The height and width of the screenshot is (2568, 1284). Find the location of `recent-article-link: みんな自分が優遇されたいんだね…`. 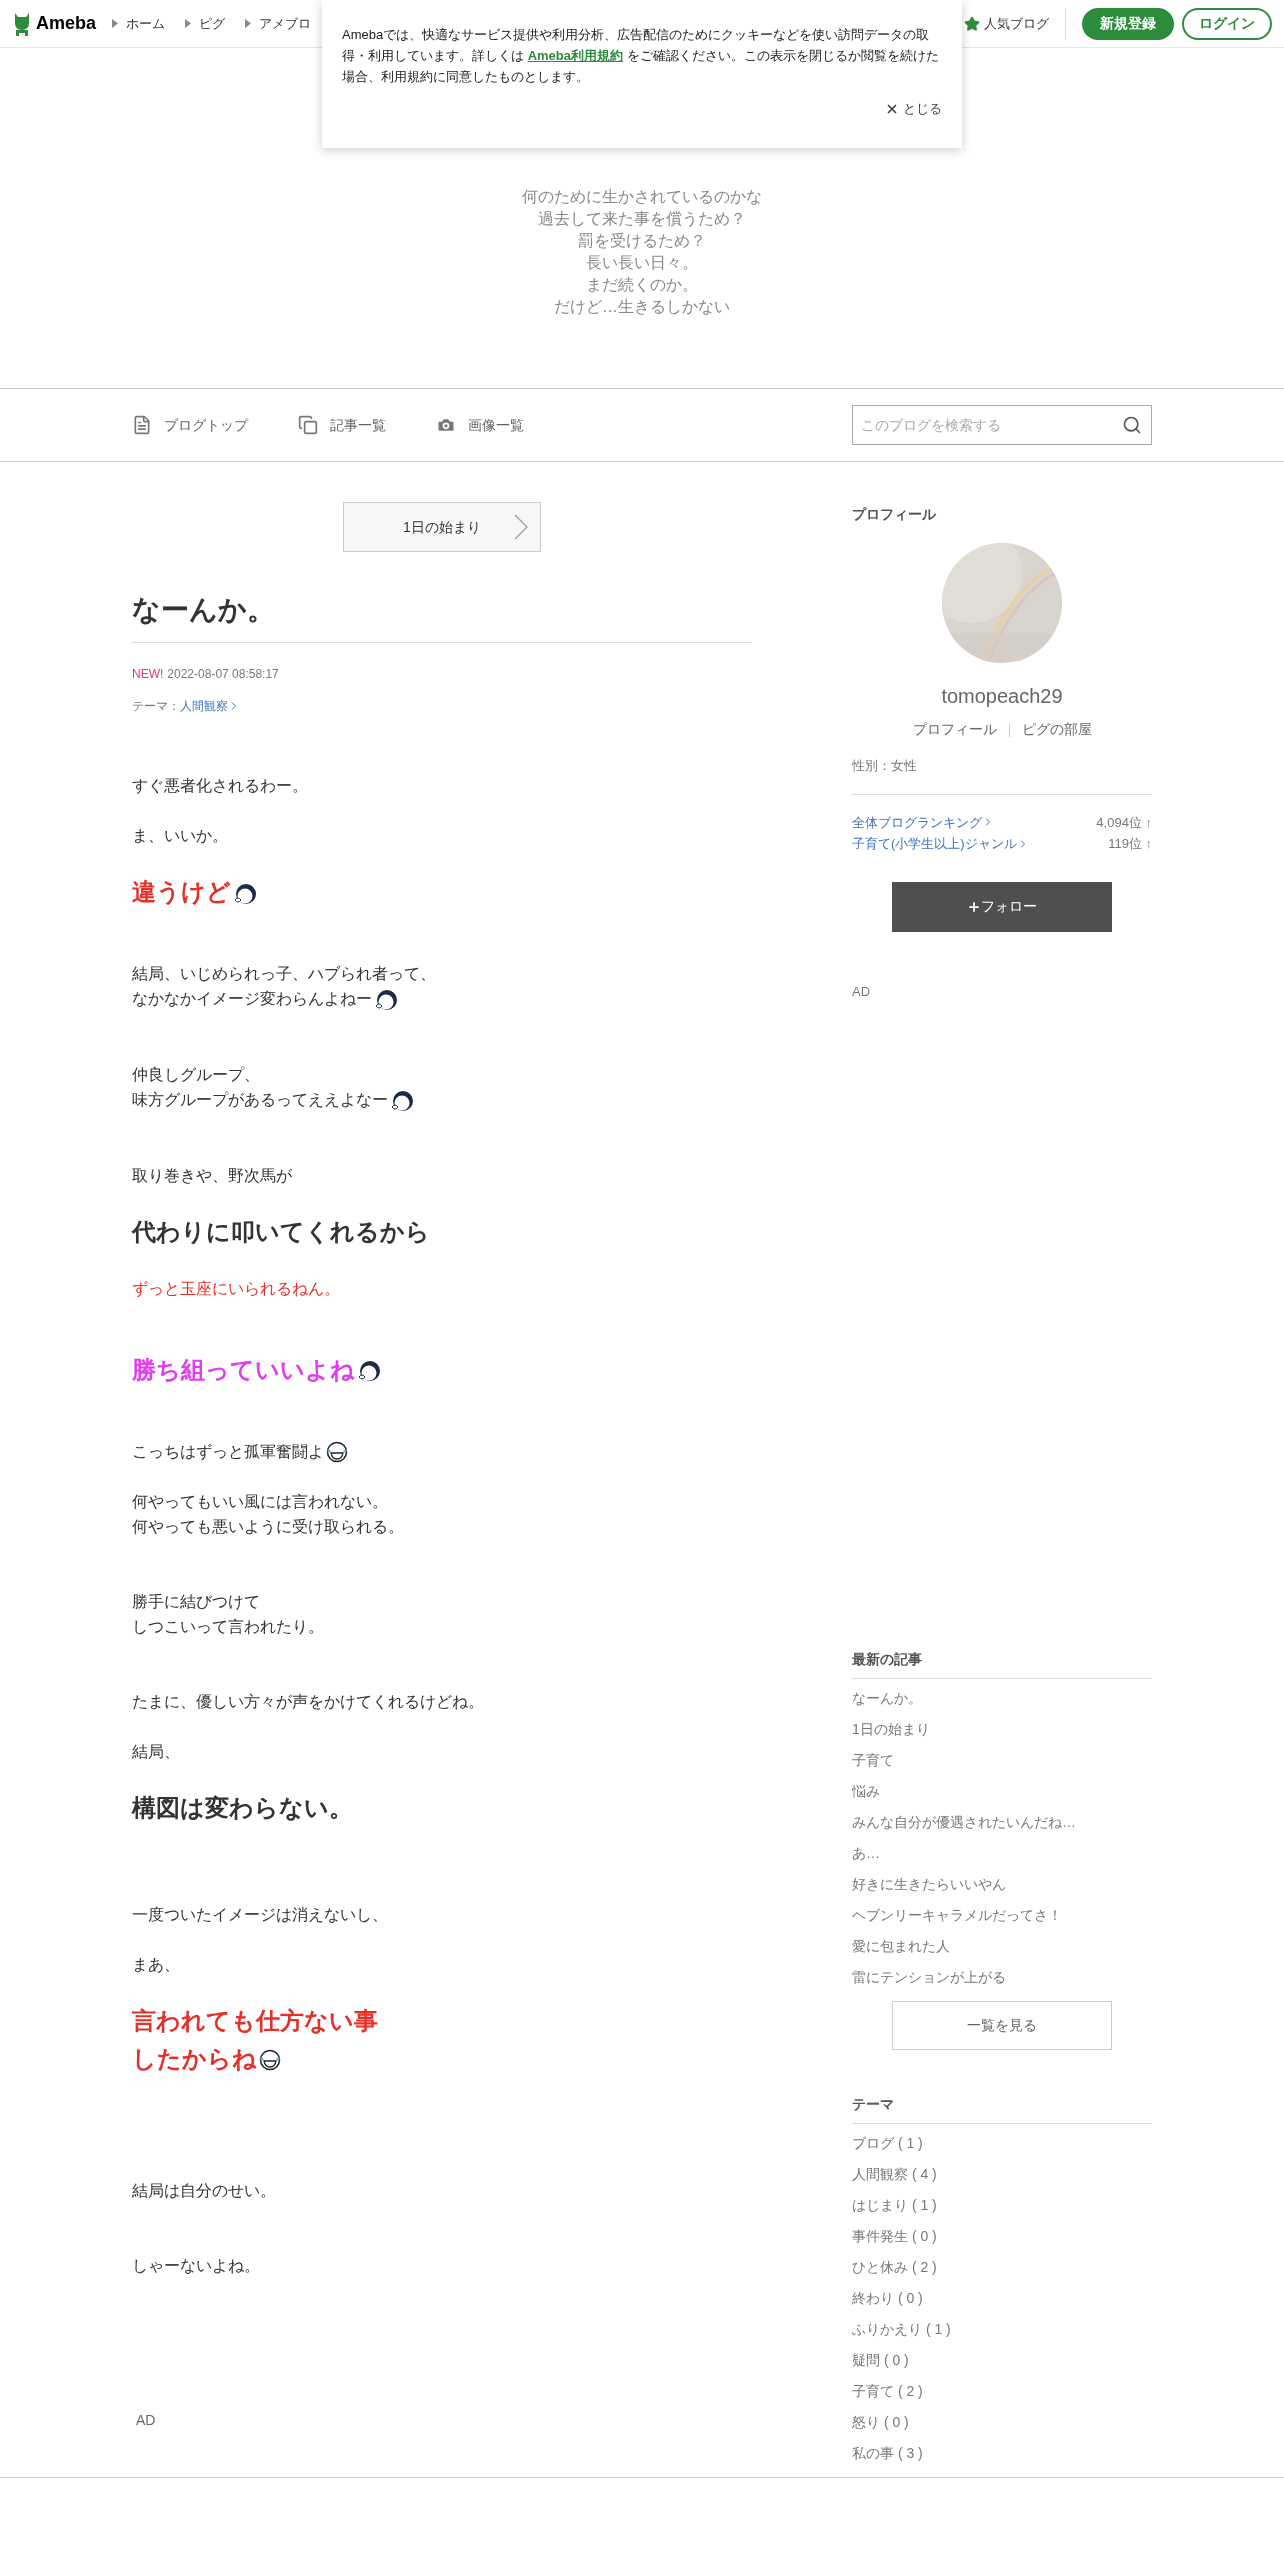

recent-article-link: みんな自分が優遇されたいんだね… is located at coordinates (1002, 1822).